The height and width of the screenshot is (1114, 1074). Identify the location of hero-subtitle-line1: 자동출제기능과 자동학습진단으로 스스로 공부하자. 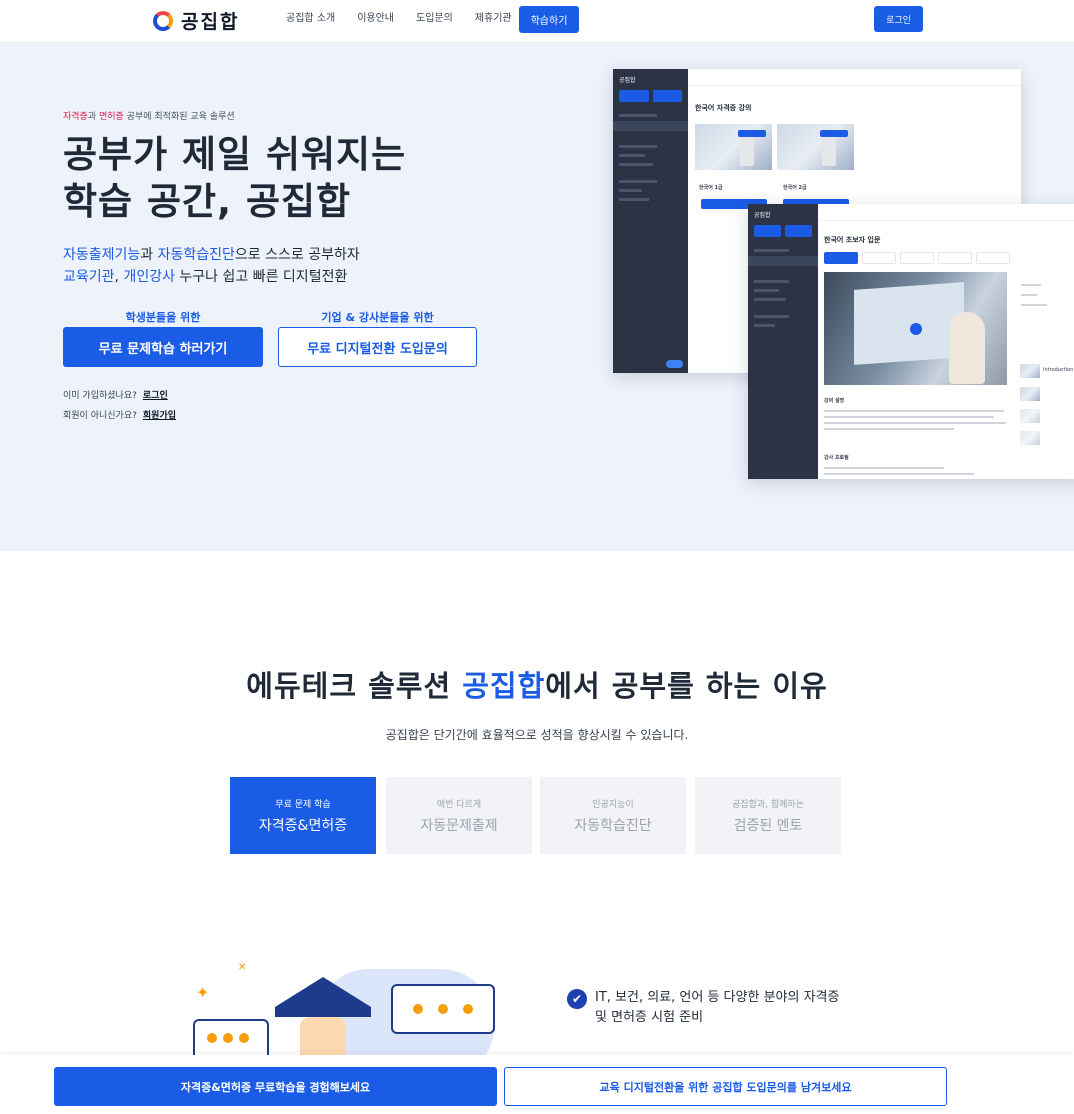
(211, 255).